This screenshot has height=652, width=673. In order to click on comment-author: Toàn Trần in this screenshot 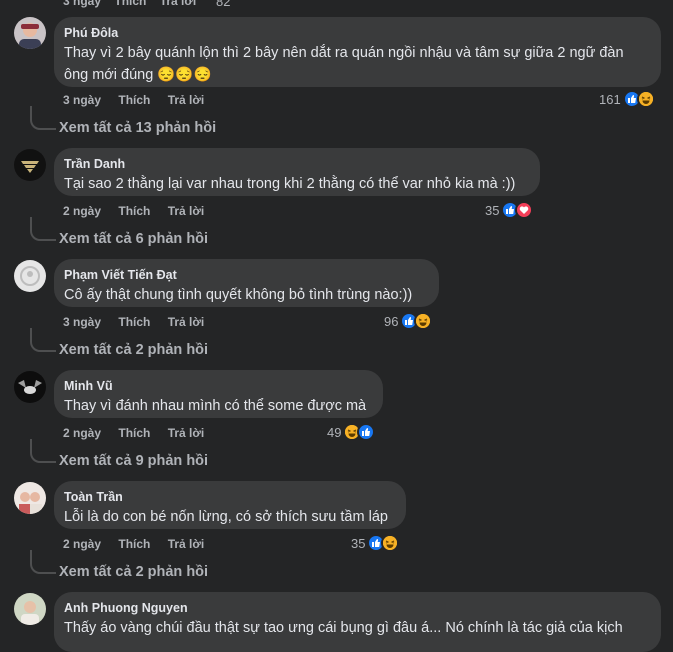, I will do `click(229, 497)`.